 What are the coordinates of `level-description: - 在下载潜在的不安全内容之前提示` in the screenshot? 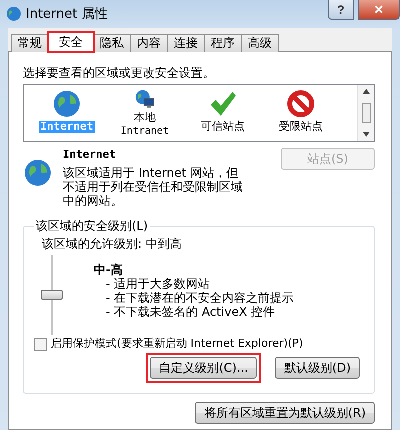 It's located at (200, 298).